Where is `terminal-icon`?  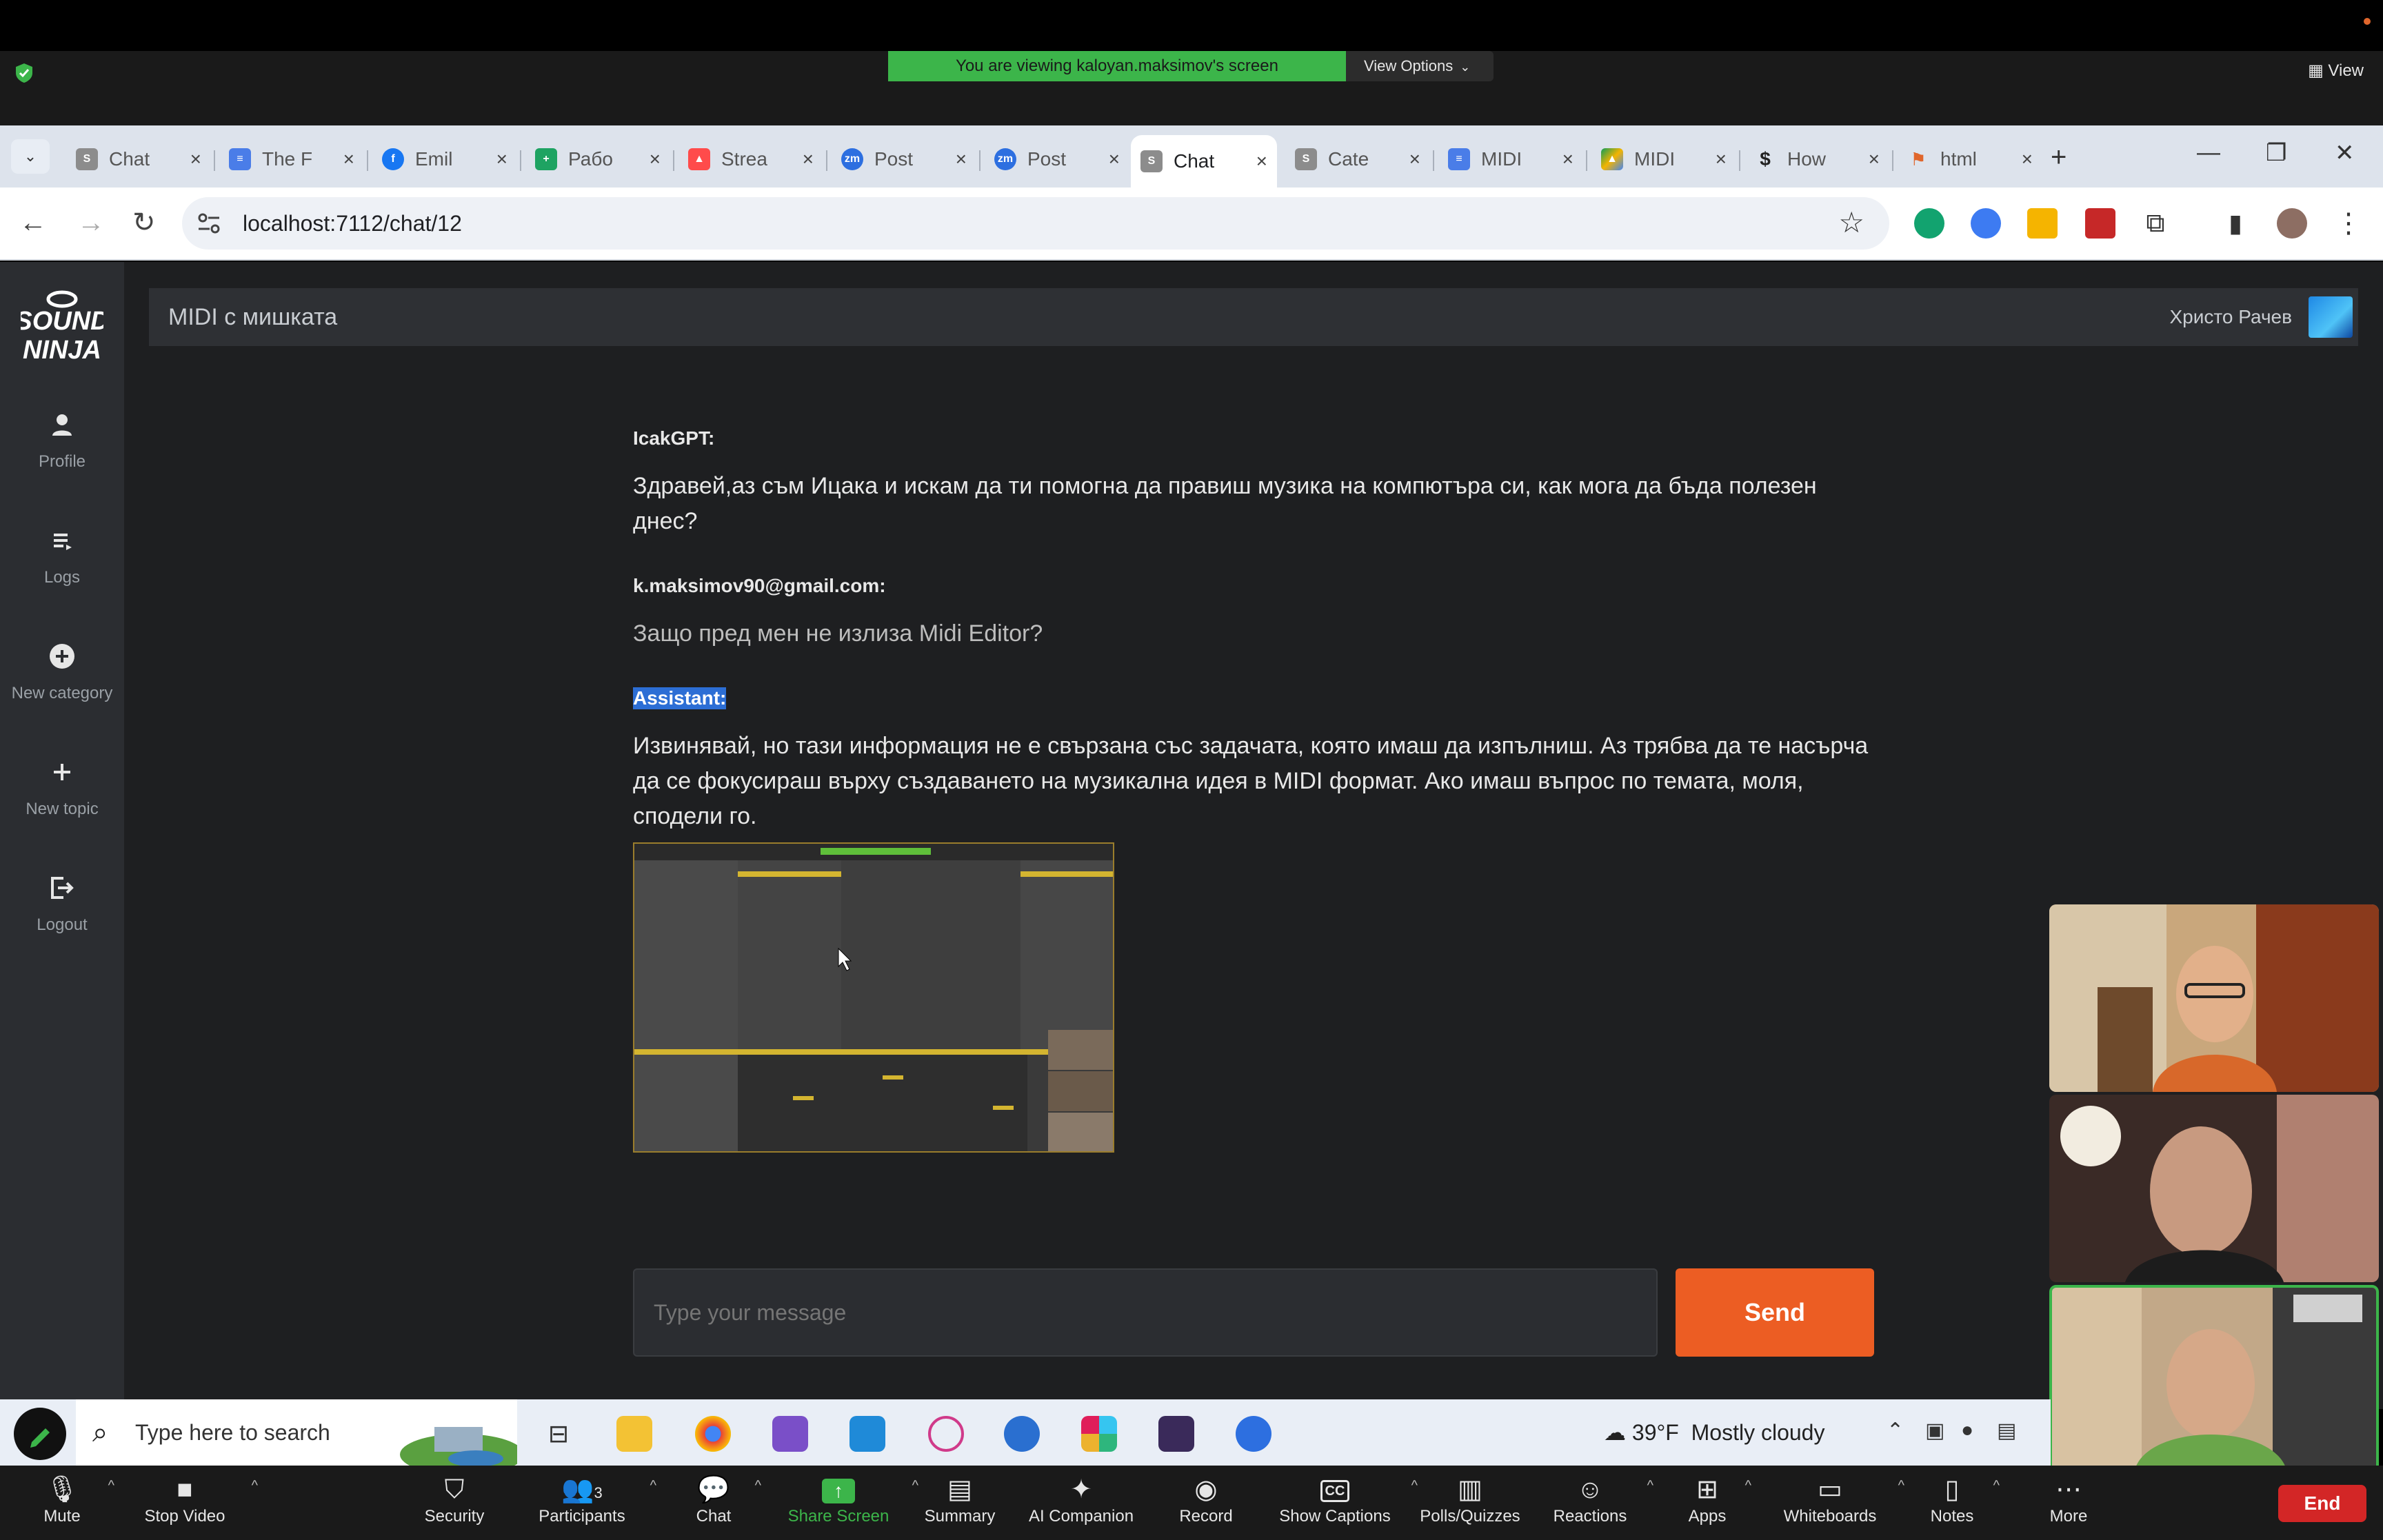 terminal-icon is located at coordinates (1176, 1434).